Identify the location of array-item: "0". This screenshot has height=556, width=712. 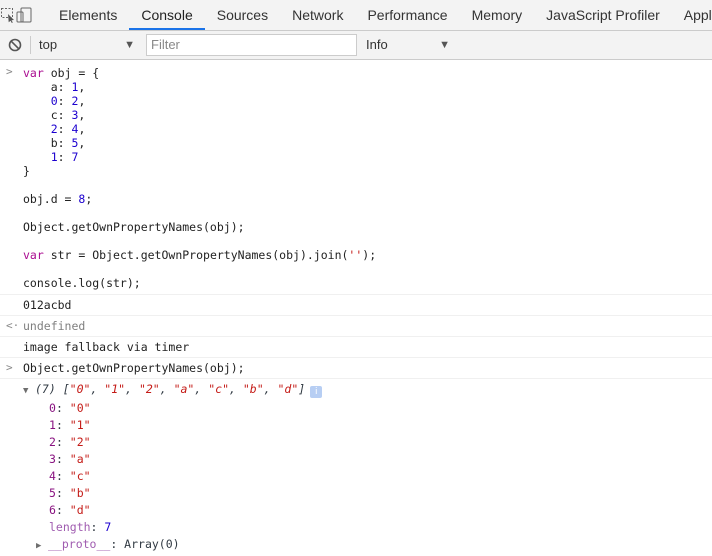
(80, 389).